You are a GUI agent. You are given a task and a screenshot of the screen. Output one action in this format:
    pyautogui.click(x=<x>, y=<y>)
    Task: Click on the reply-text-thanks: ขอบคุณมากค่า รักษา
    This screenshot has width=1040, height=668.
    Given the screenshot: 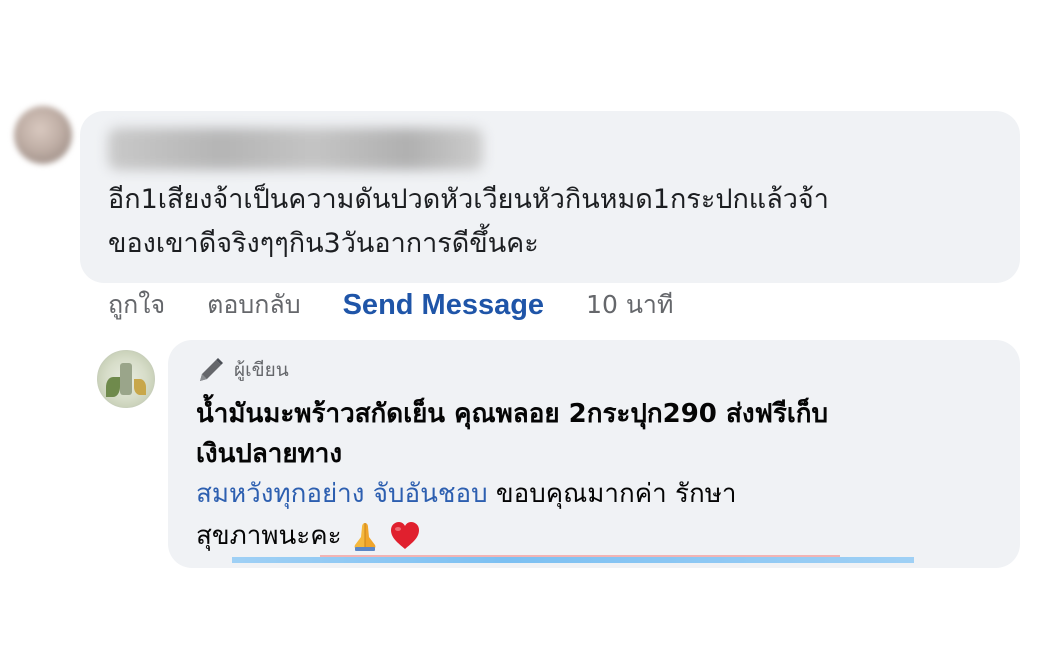 What is the action you would take?
    pyautogui.click(x=612, y=494)
    